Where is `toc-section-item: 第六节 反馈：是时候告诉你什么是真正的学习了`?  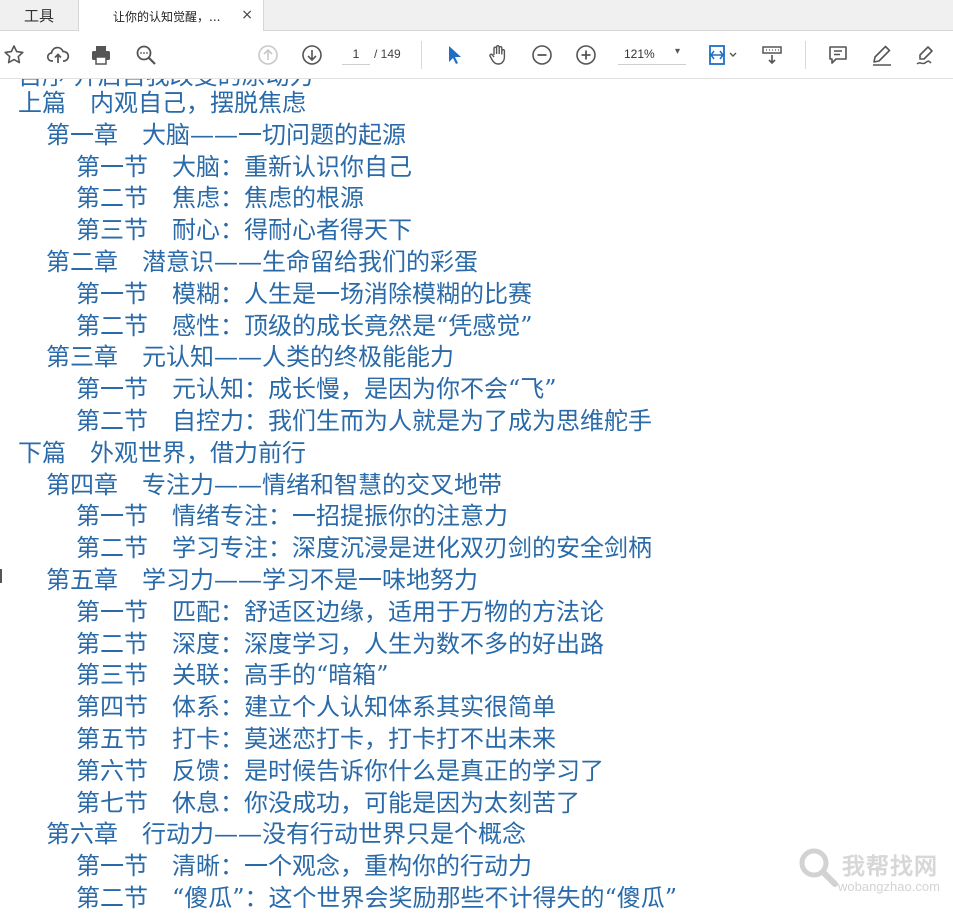 toc-section-item: 第六节 反馈：是时候告诉你什么是真正的学习了 is located at coordinates (340, 771).